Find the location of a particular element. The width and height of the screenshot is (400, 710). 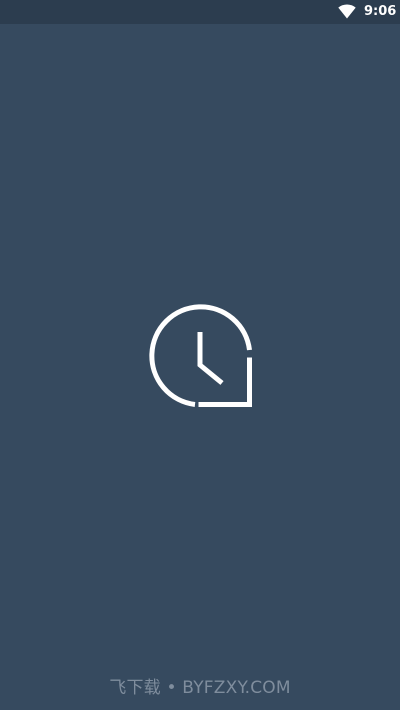

clock-icon is located at coordinates (200, 355).